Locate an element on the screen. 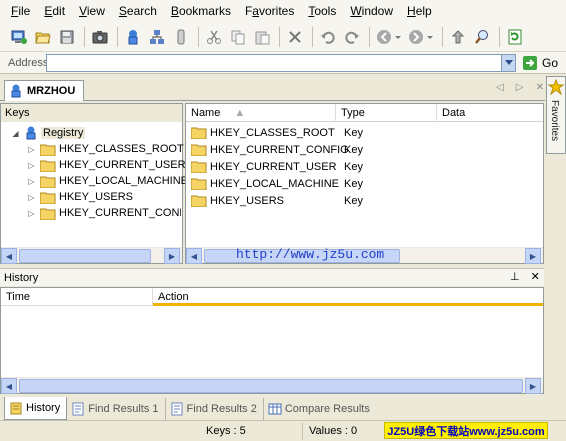 The height and width of the screenshot is (441, 566). column-data: Data is located at coordinates (490, 113).